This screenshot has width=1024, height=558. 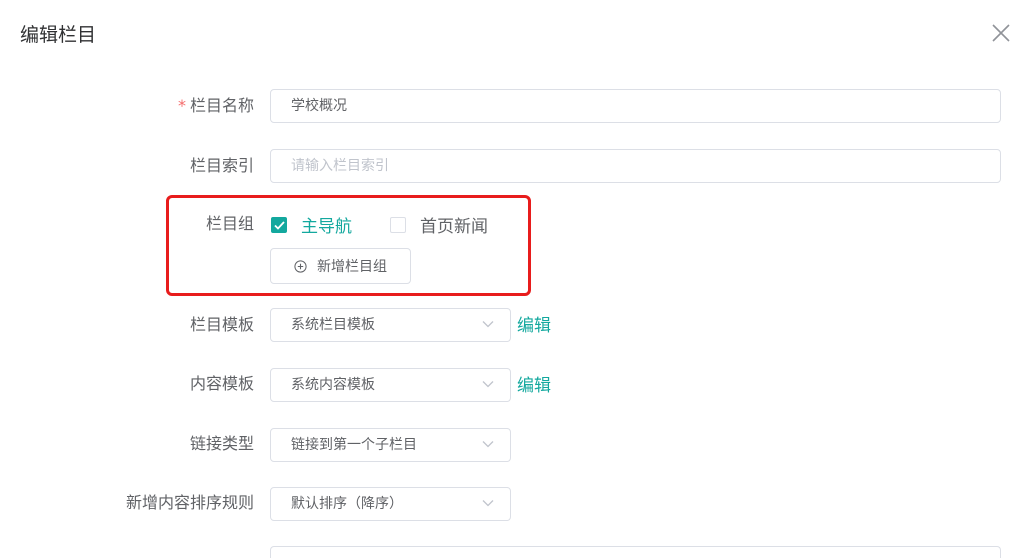 What do you see at coordinates (390, 325) in the screenshot?
I see `column-template-select: 系统栏目模板` at bounding box center [390, 325].